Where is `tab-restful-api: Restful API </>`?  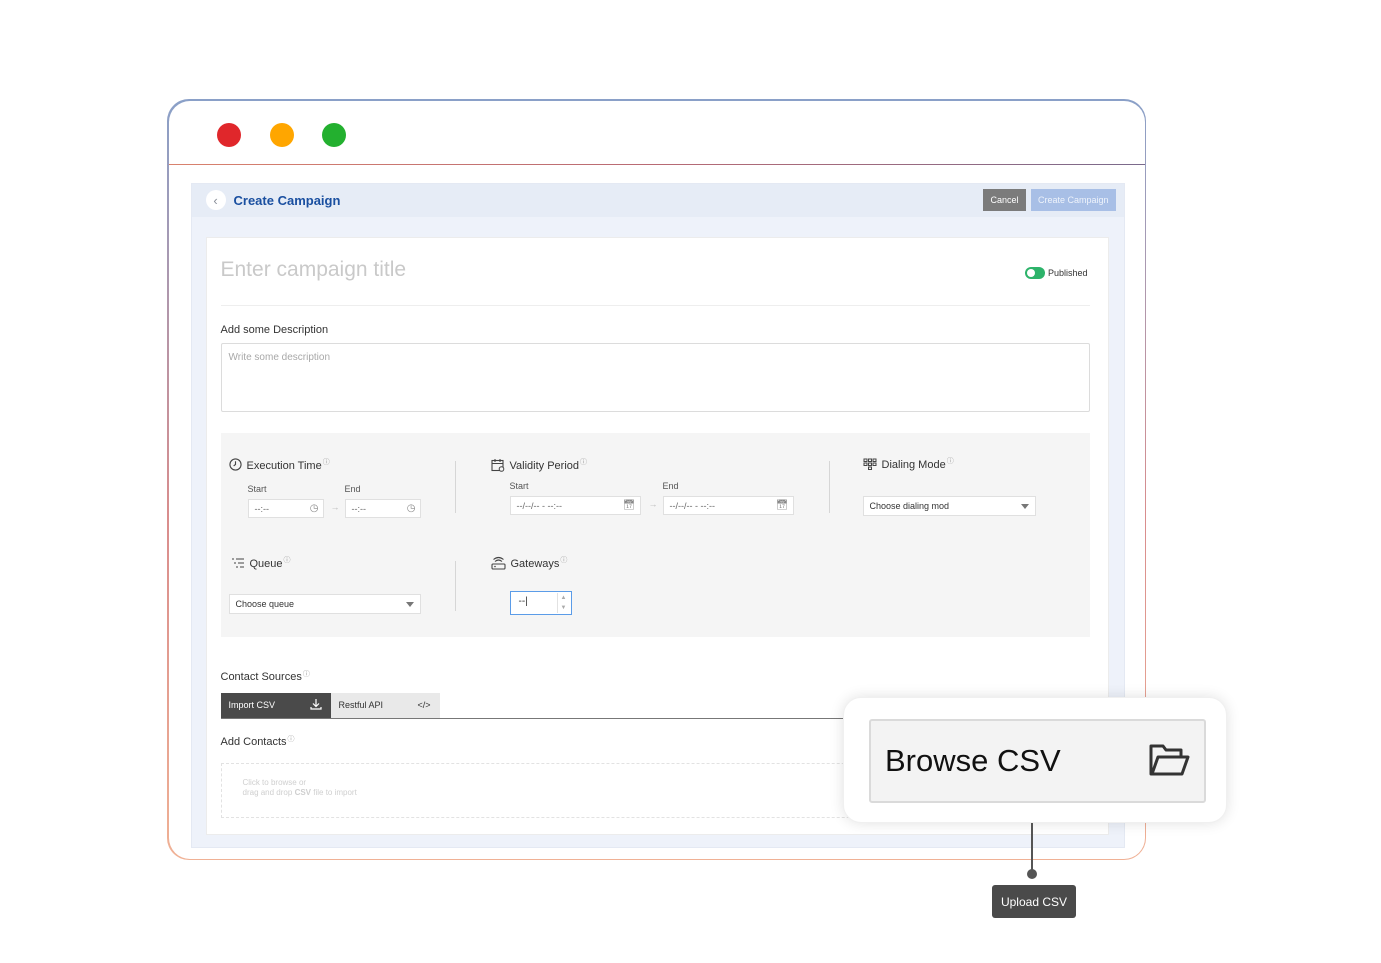 tab-restful-api: Restful API </> is located at coordinates (385, 705).